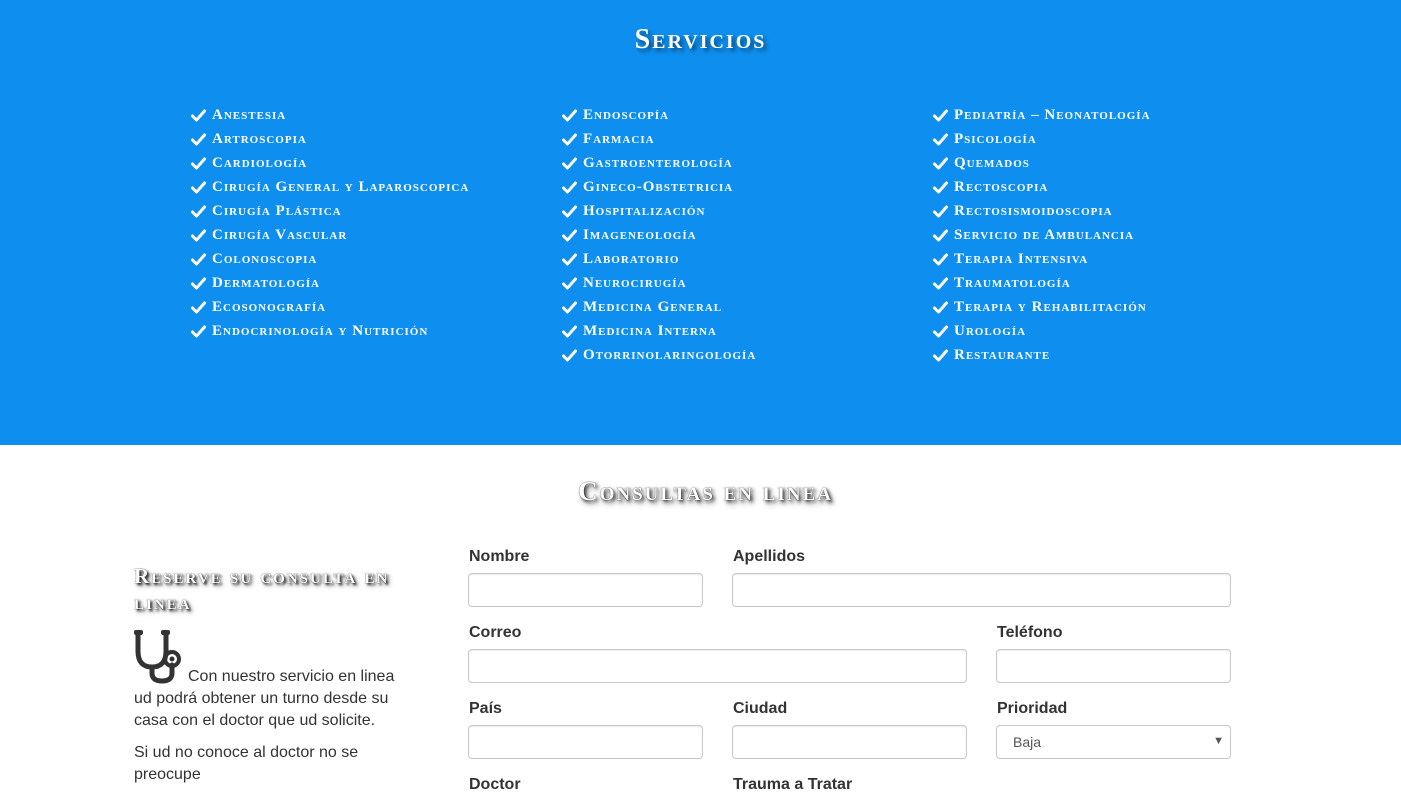 The width and height of the screenshot is (1401, 796). I want to click on ciudad-label: Ciudad, so click(760, 708).